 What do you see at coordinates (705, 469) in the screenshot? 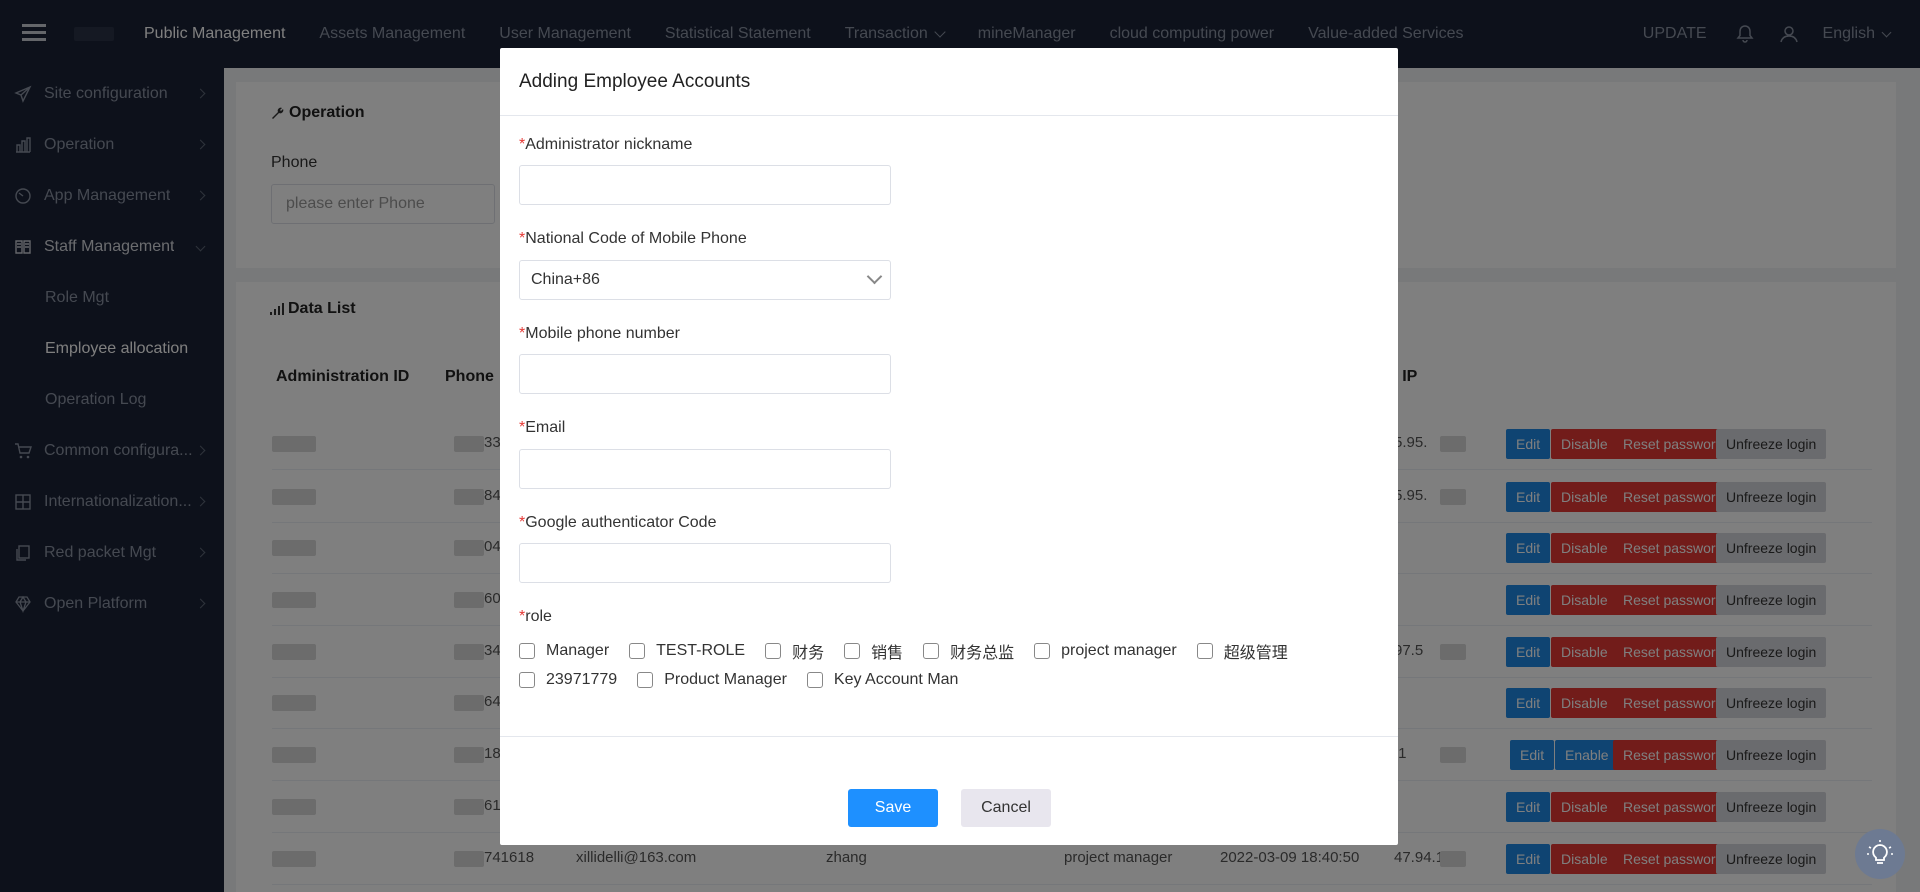
I see `email-input` at bounding box center [705, 469].